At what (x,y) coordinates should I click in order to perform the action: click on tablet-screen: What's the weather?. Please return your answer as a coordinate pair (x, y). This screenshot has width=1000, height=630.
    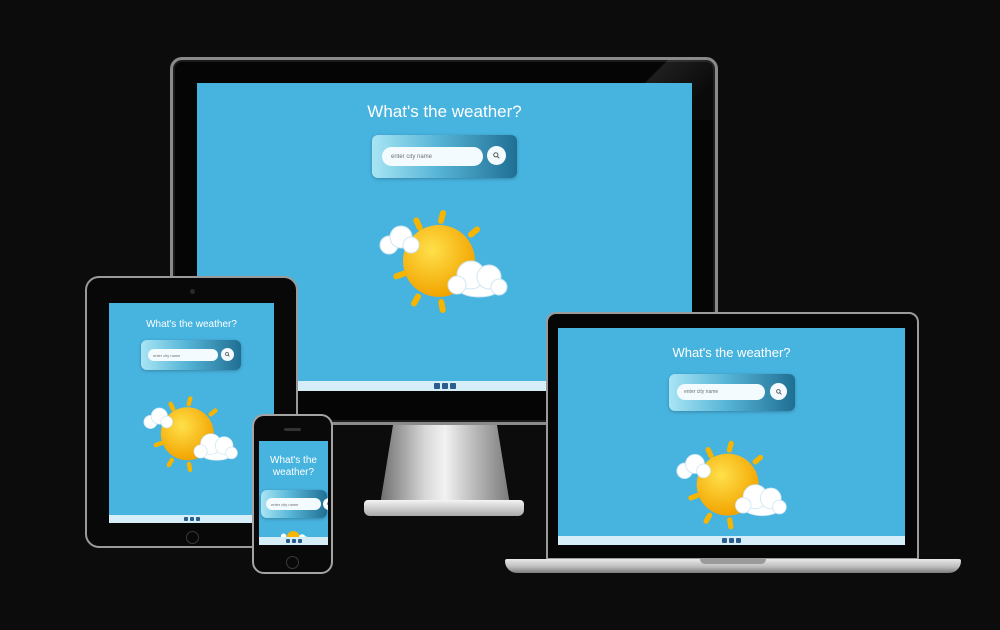
    Looking at the image, I should click on (191, 413).